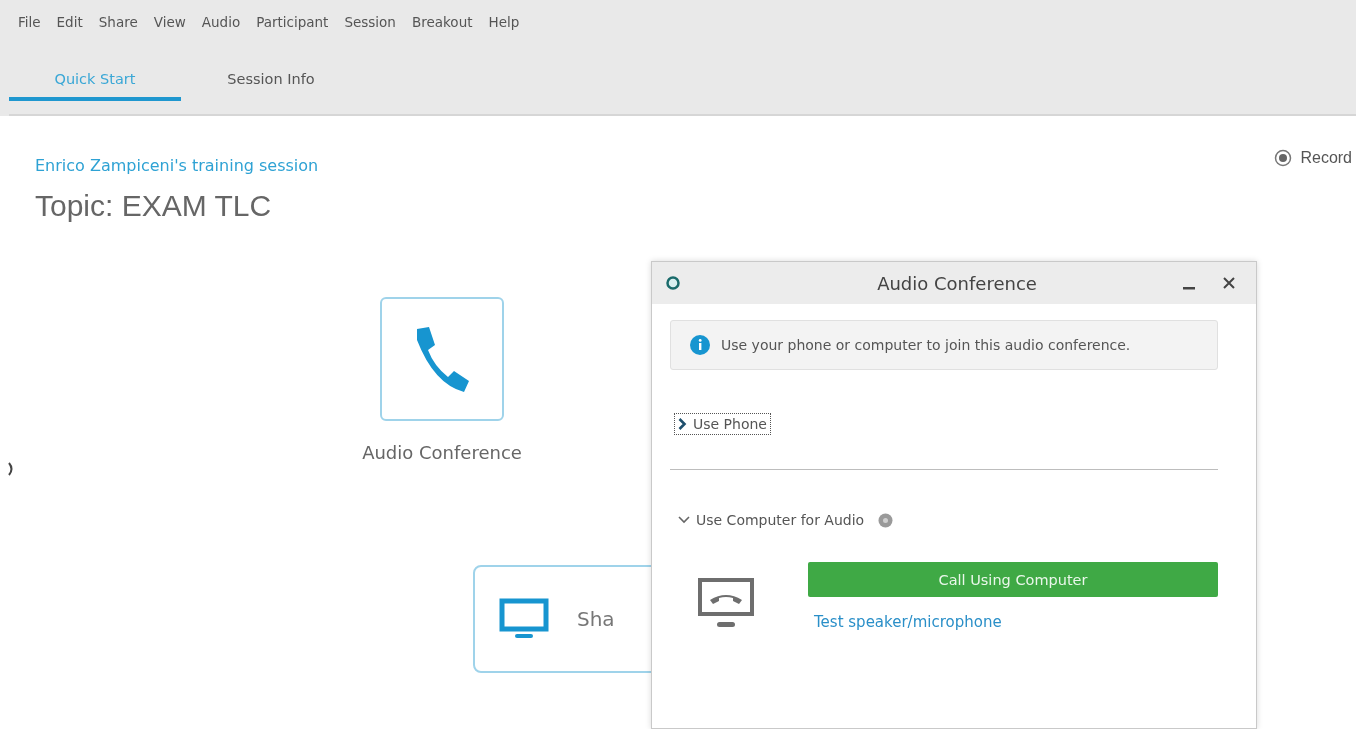 This screenshot has width=1356, height=729. I want to click on close-icon, so click(1229, 283).